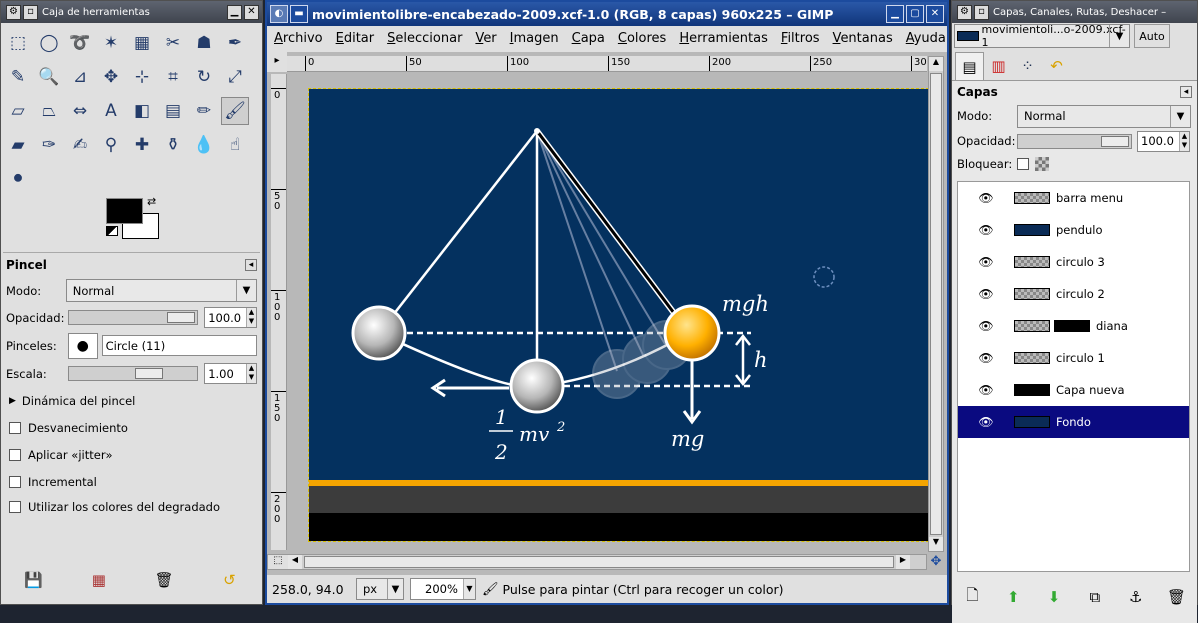  What do you see at coordinates (80, 43) in the screenshot?
I see `lasso-icon: ➰` at bounding box center [80, 43].